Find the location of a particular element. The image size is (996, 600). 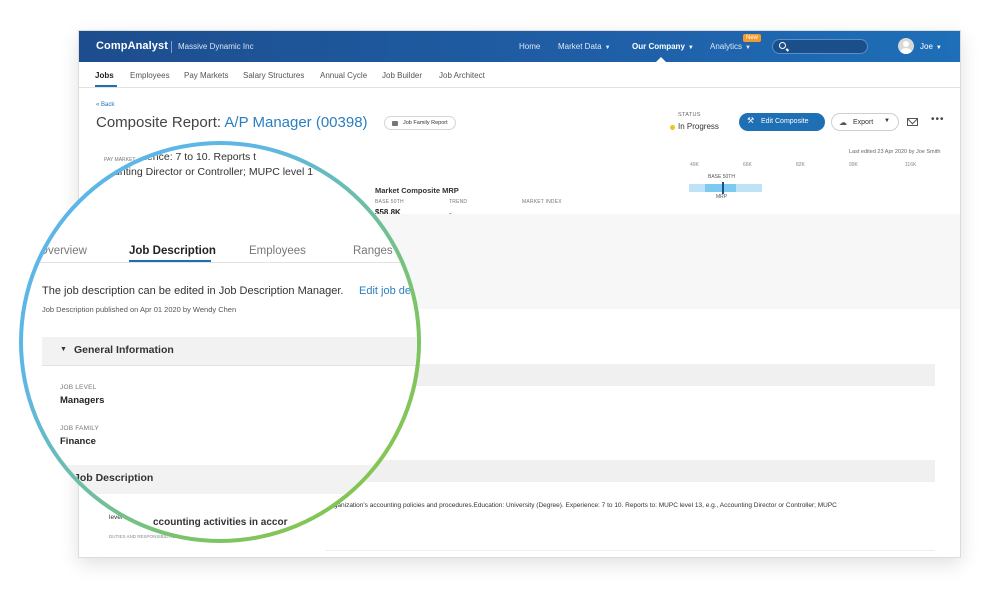

zoomed-description-fragment: e). Experience: 7 to 10. Reports t is located at coordinates (179, 157).